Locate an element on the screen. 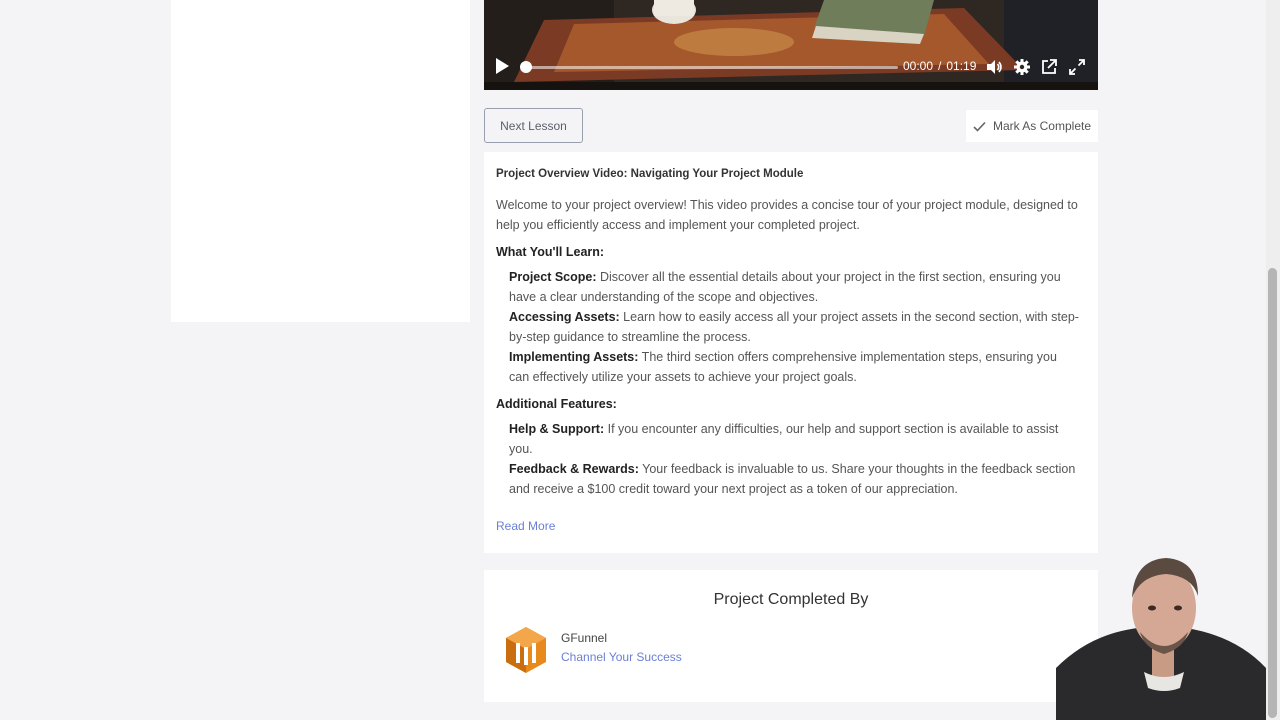 The image size is (1280, 720). next-lesson-button: Next Lesson is located at coordinates (533, 125).